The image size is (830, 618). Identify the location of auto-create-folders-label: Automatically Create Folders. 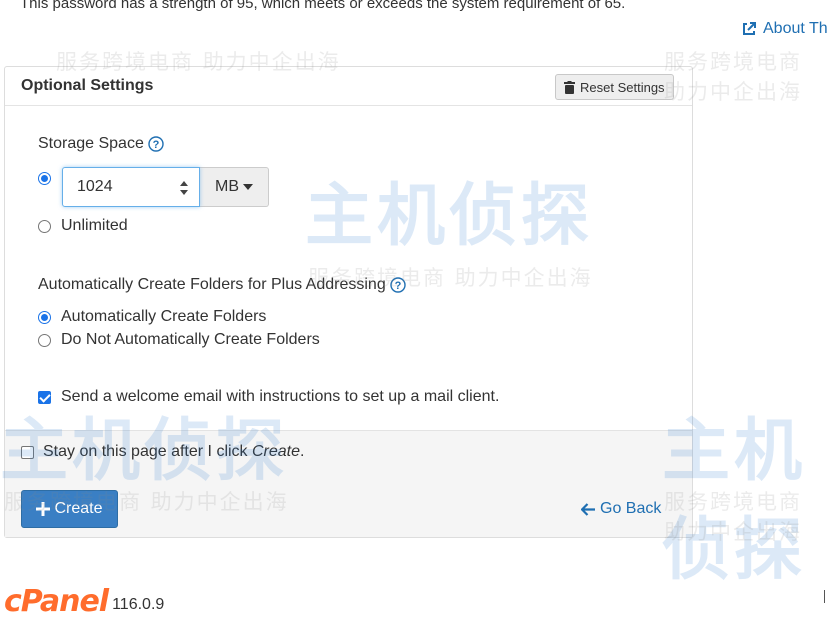
(164, 316).